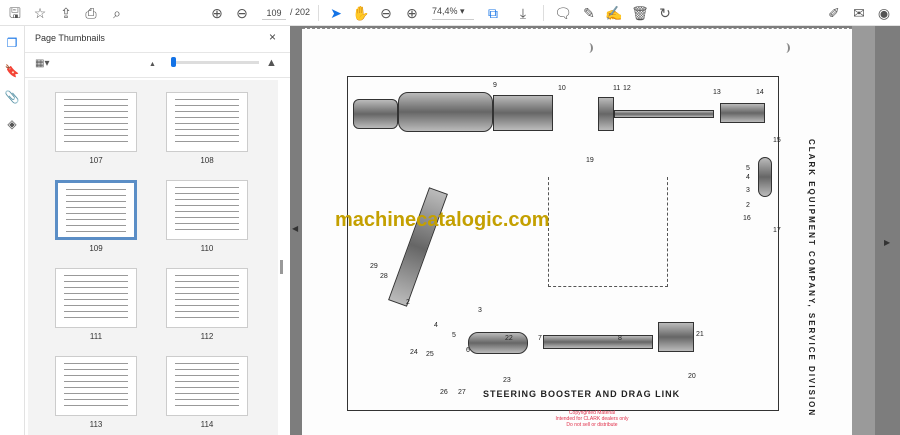  What do you see at coordinates (493, 13) in the screenshot?
I see `page-fit-icon: ⧉` at bounding box center [493, 13].